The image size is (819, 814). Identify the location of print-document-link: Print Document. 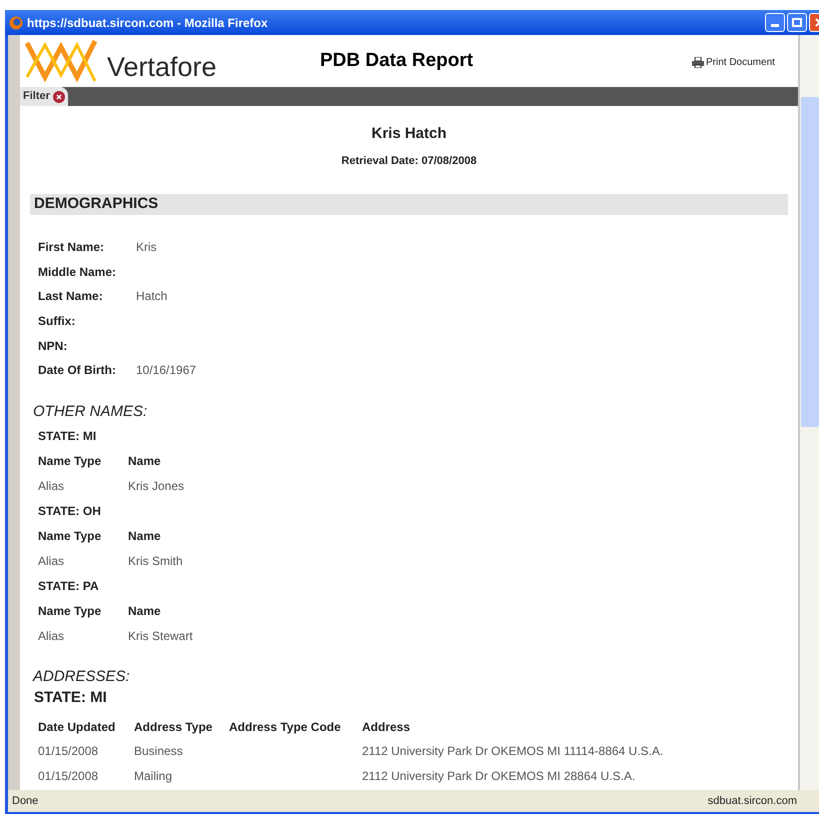
(733, 62).